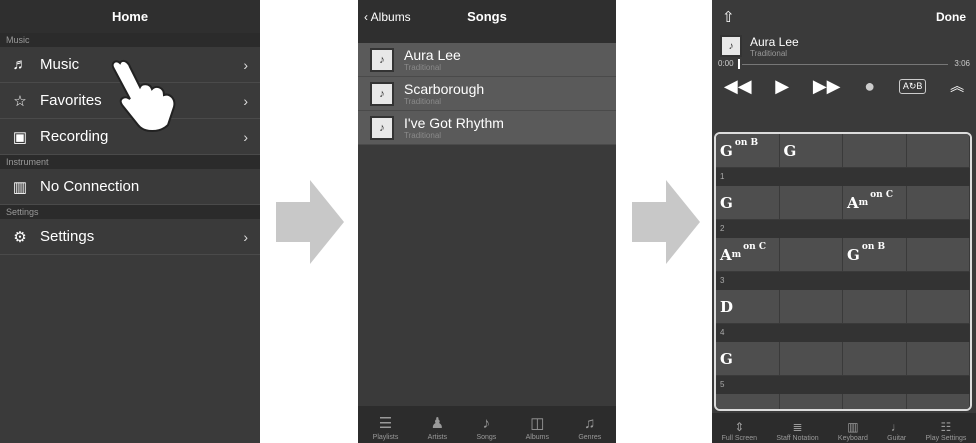 The width and height of the screenshot is (976, 443). I want to click on songs-title: Songs, so click(487, 16).